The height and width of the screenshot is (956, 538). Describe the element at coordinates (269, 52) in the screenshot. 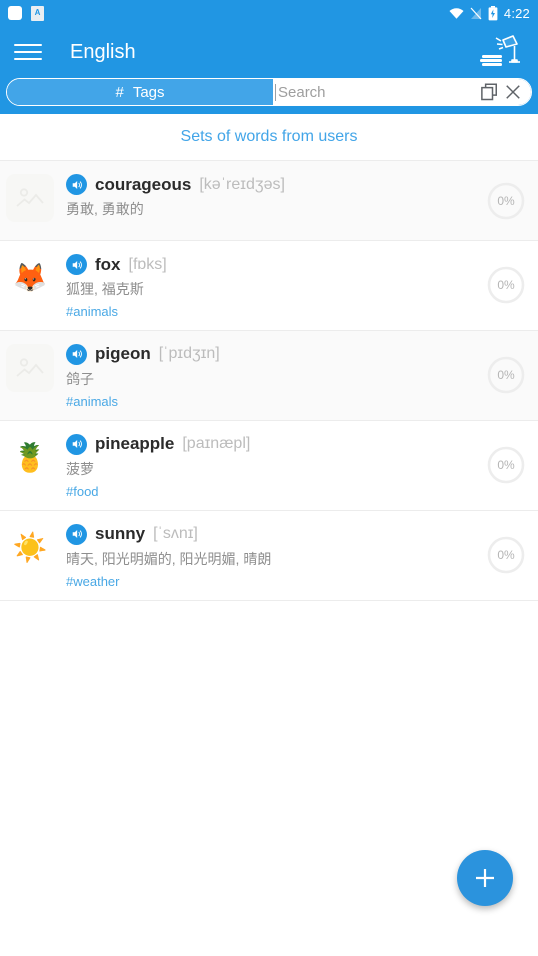

I see `app-bar: English` at that location.